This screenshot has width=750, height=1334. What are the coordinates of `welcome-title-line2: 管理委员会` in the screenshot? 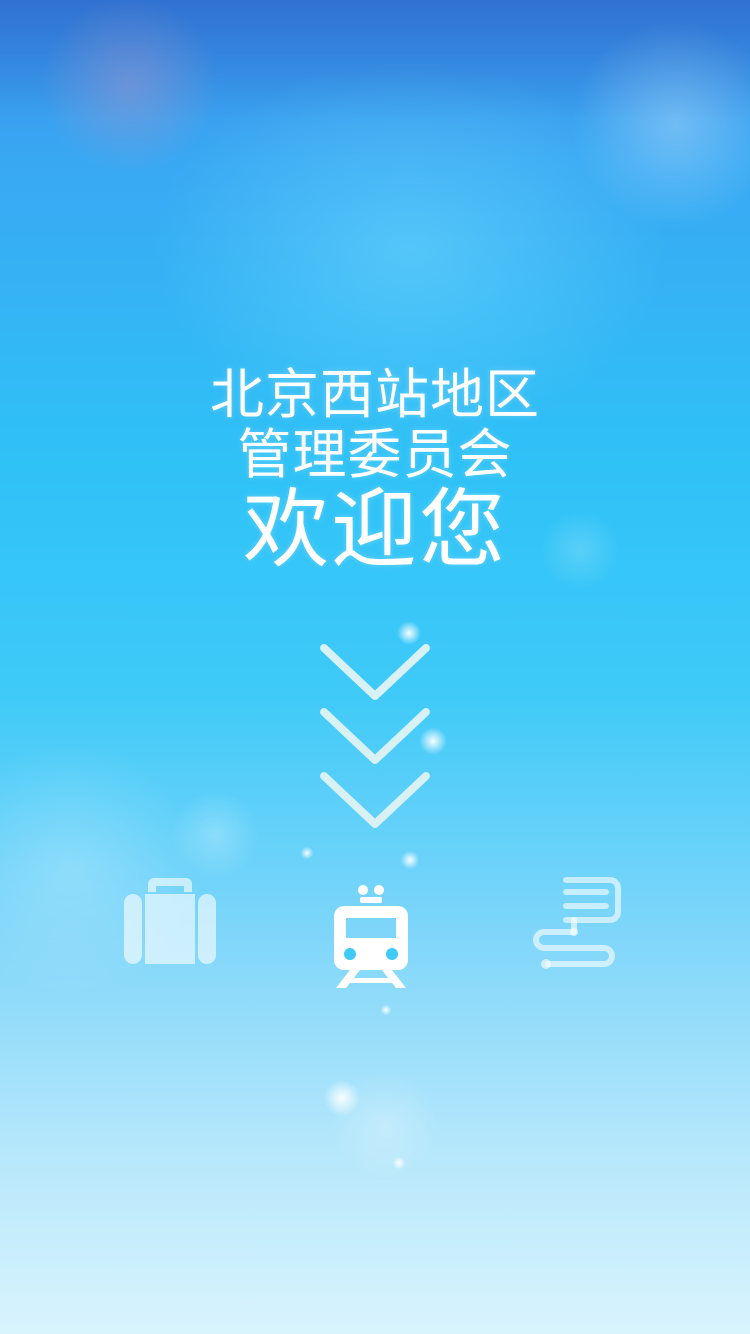 It's located at (375, 454).